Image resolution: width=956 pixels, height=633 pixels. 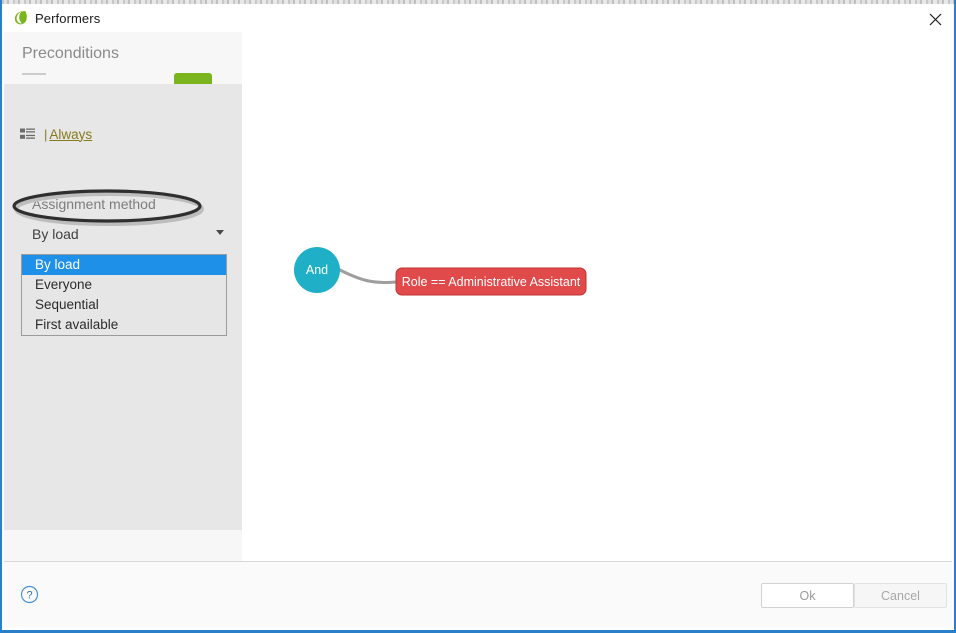 I want to click on dropdown-option-sequential: Sequential, so click(x=124, y=305).